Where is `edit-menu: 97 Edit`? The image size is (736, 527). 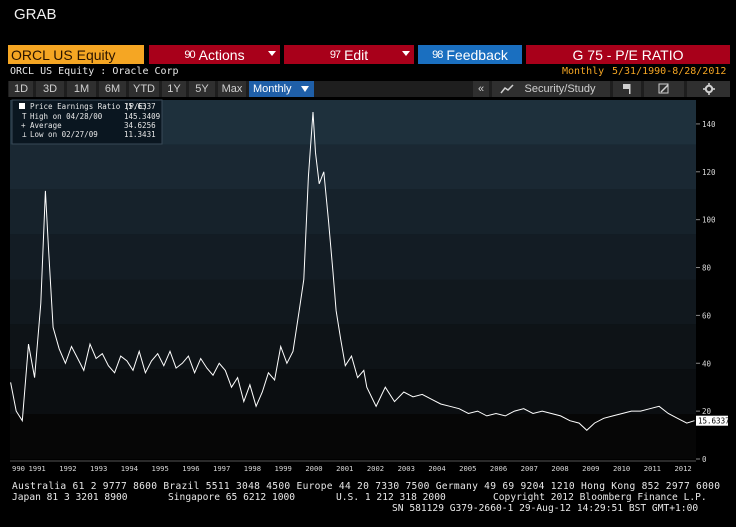
edit-menu: 97 Edit is located at coordinates (349, 54).